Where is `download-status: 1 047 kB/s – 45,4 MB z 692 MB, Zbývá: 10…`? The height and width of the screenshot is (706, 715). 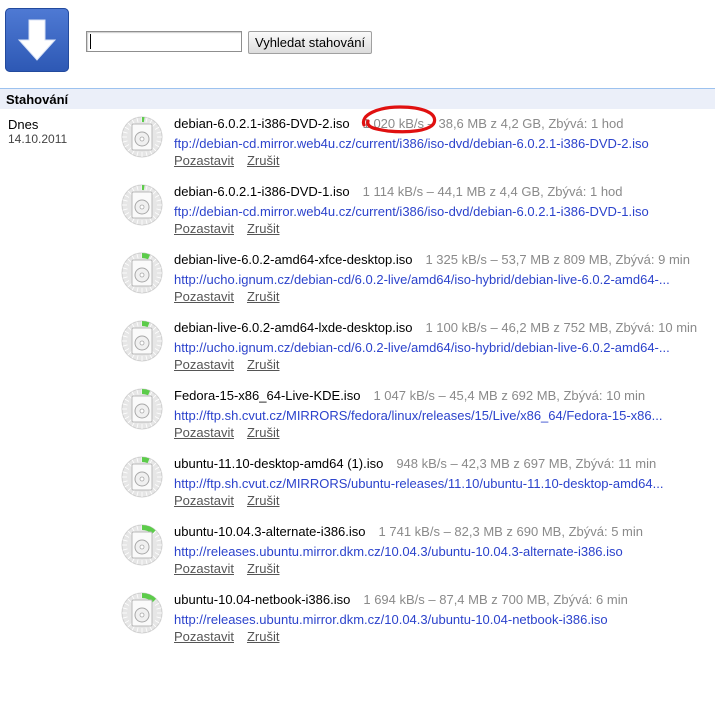 download-status: 1 047 kB/s – 45,4 MB z 692 MB, Zbývá: 10… is located at coordinates (509, 395).